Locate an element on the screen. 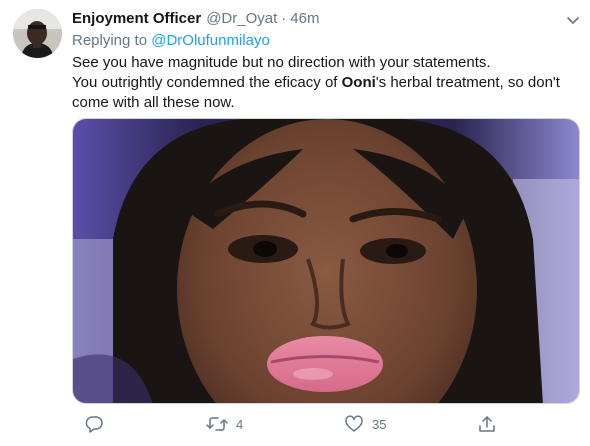  author-name: Enjoyment Officer is located at coordinates (136, 18).